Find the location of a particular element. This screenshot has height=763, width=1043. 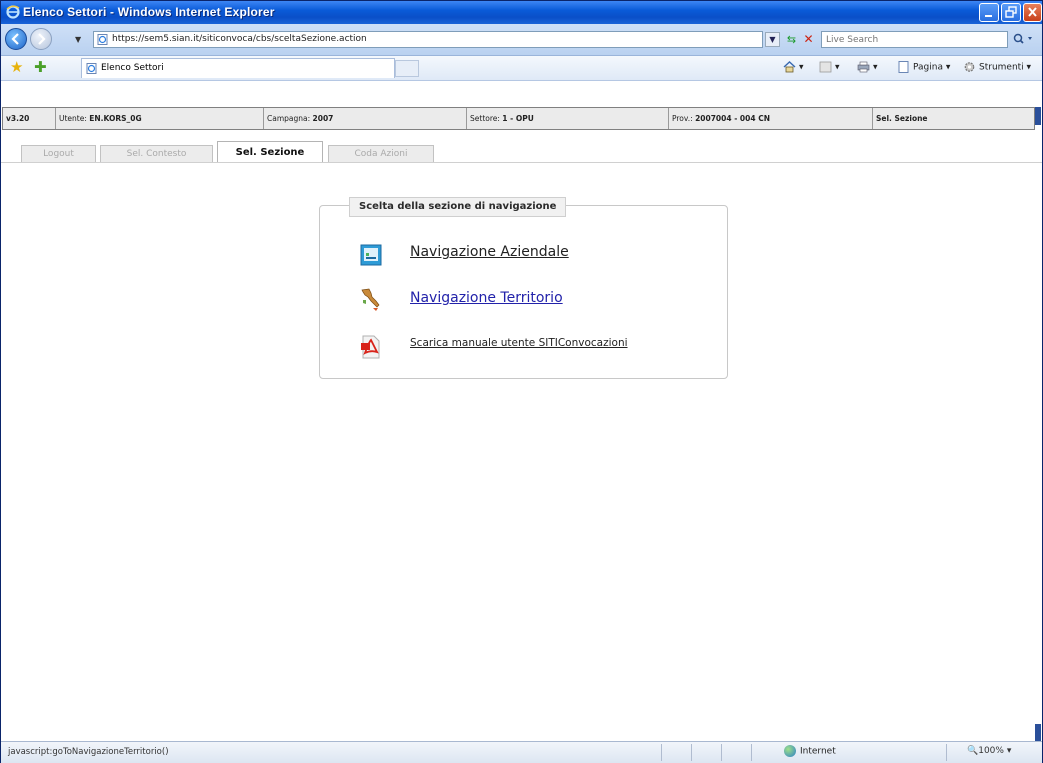

search-button is located at coordinates (1024, 39).